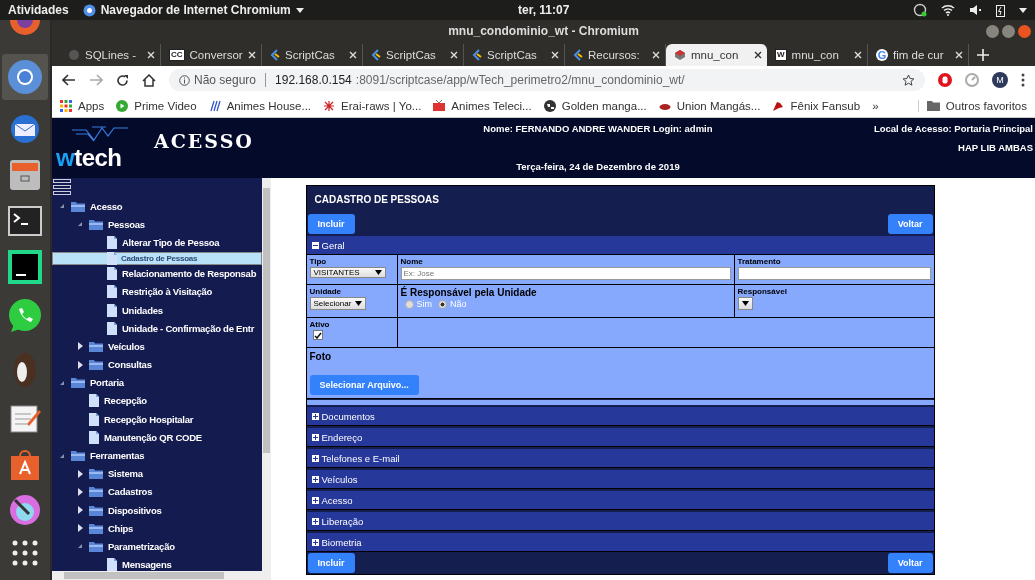 This screenshot has height=580, width=1035. Describe the element at coordinates (25, 267) in the screenshot. I see `ide-icon` at that location.